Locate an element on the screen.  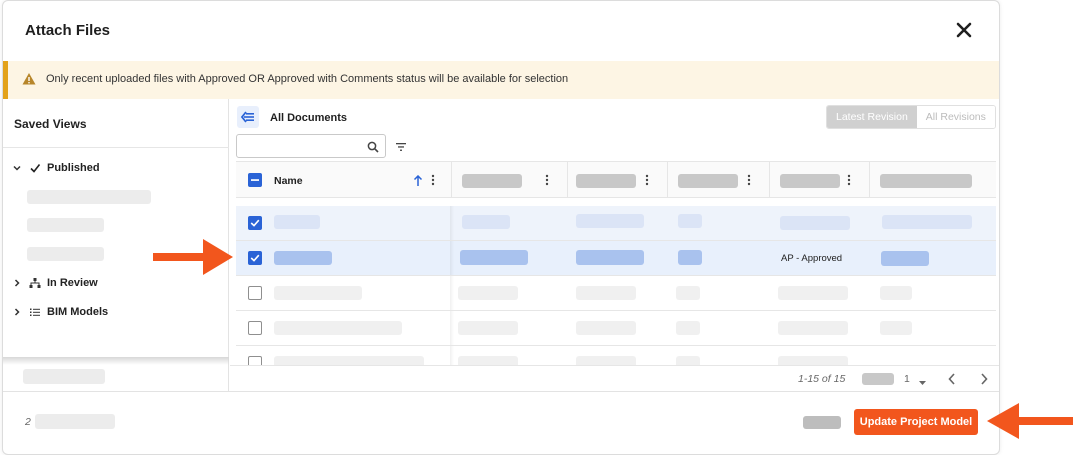
filter-icon is located at coordinates (401, 146).